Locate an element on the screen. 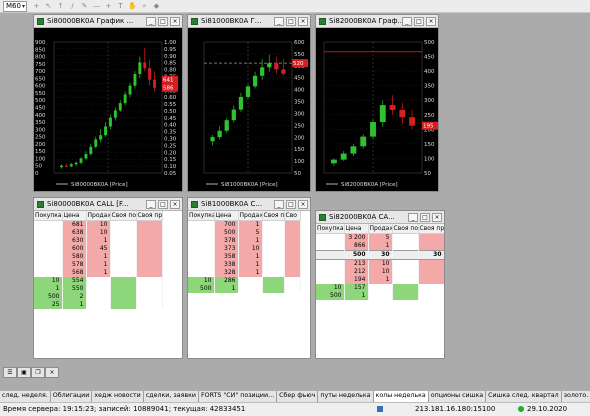 The image size is (590, 416). column-header: Своя пок is located at coordinates (123, 216).